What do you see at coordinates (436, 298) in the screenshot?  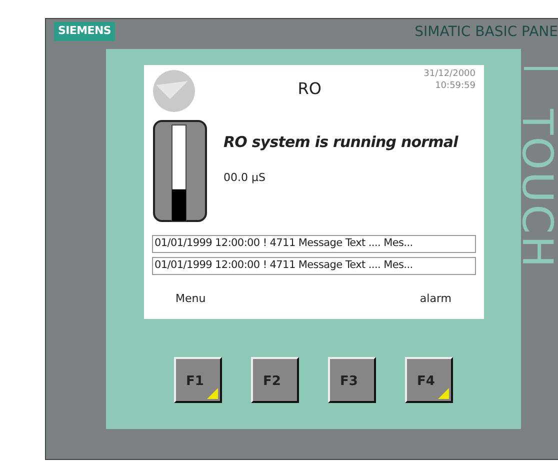 I see `softkey-label: alarm` at bounding box center [436, 298].